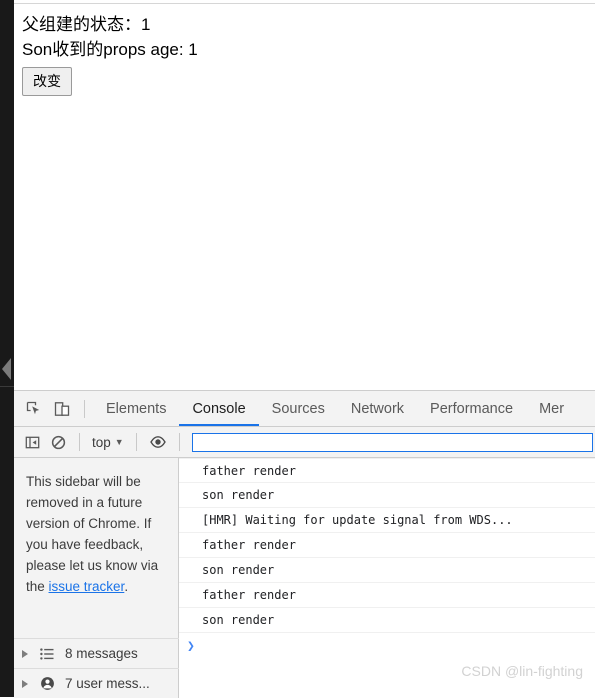 This screenshot has height=698, width=595. I want to click on tab-sources: Sources, so click(298, 409).